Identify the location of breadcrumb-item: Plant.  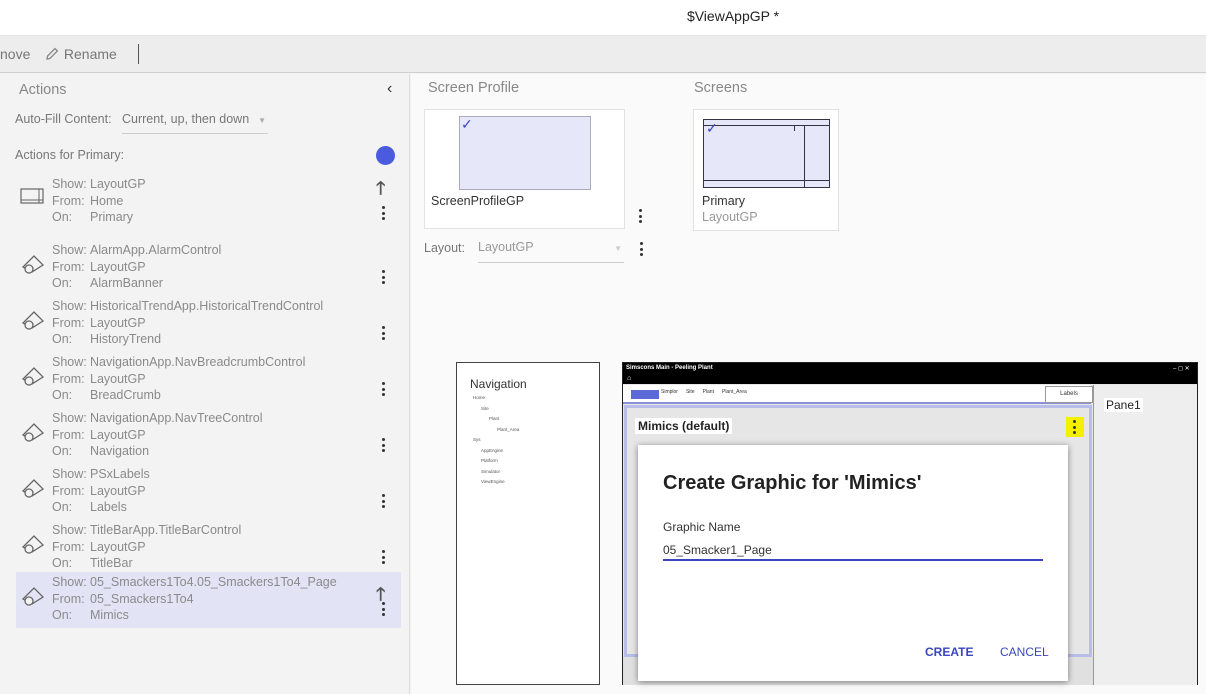
(708, 392).